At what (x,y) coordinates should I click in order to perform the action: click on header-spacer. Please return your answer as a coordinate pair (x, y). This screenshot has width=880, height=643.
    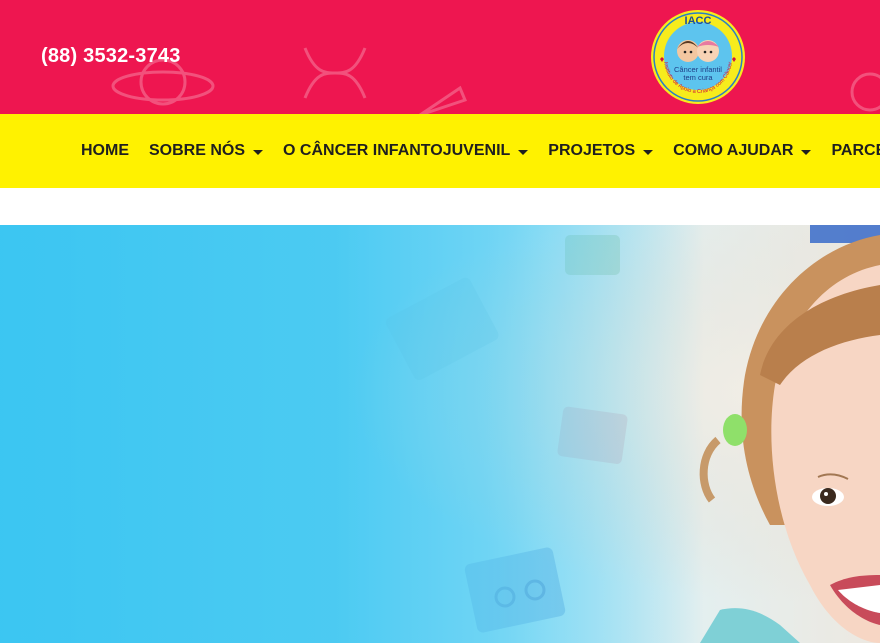
    Looking at the image, I should click on (440, 206).